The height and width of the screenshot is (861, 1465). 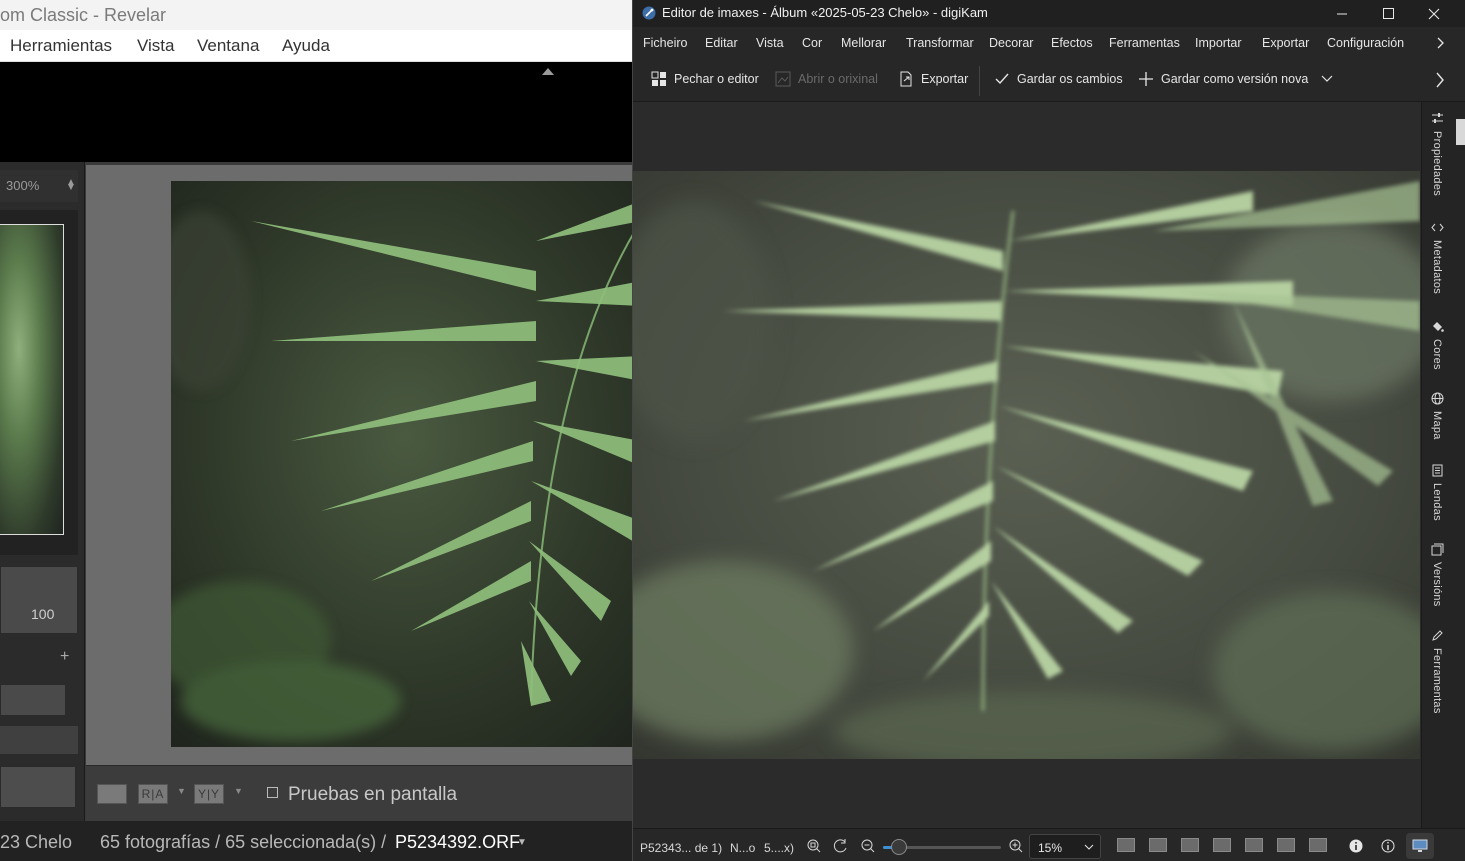 I want to click on view-mode-1-icon, so click(x=1126, y=845).